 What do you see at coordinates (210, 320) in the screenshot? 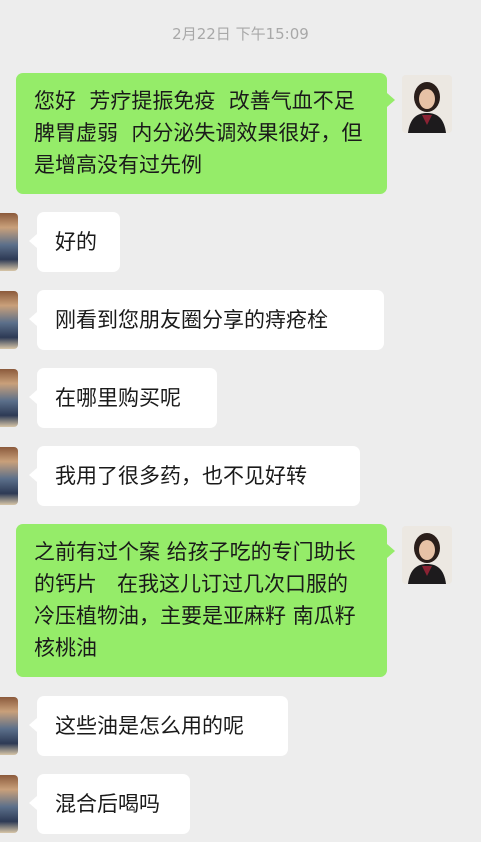
I see `message-bubble: 刚看到您朋友圈分享的痔疮栓` at bounding box center [210, 320].